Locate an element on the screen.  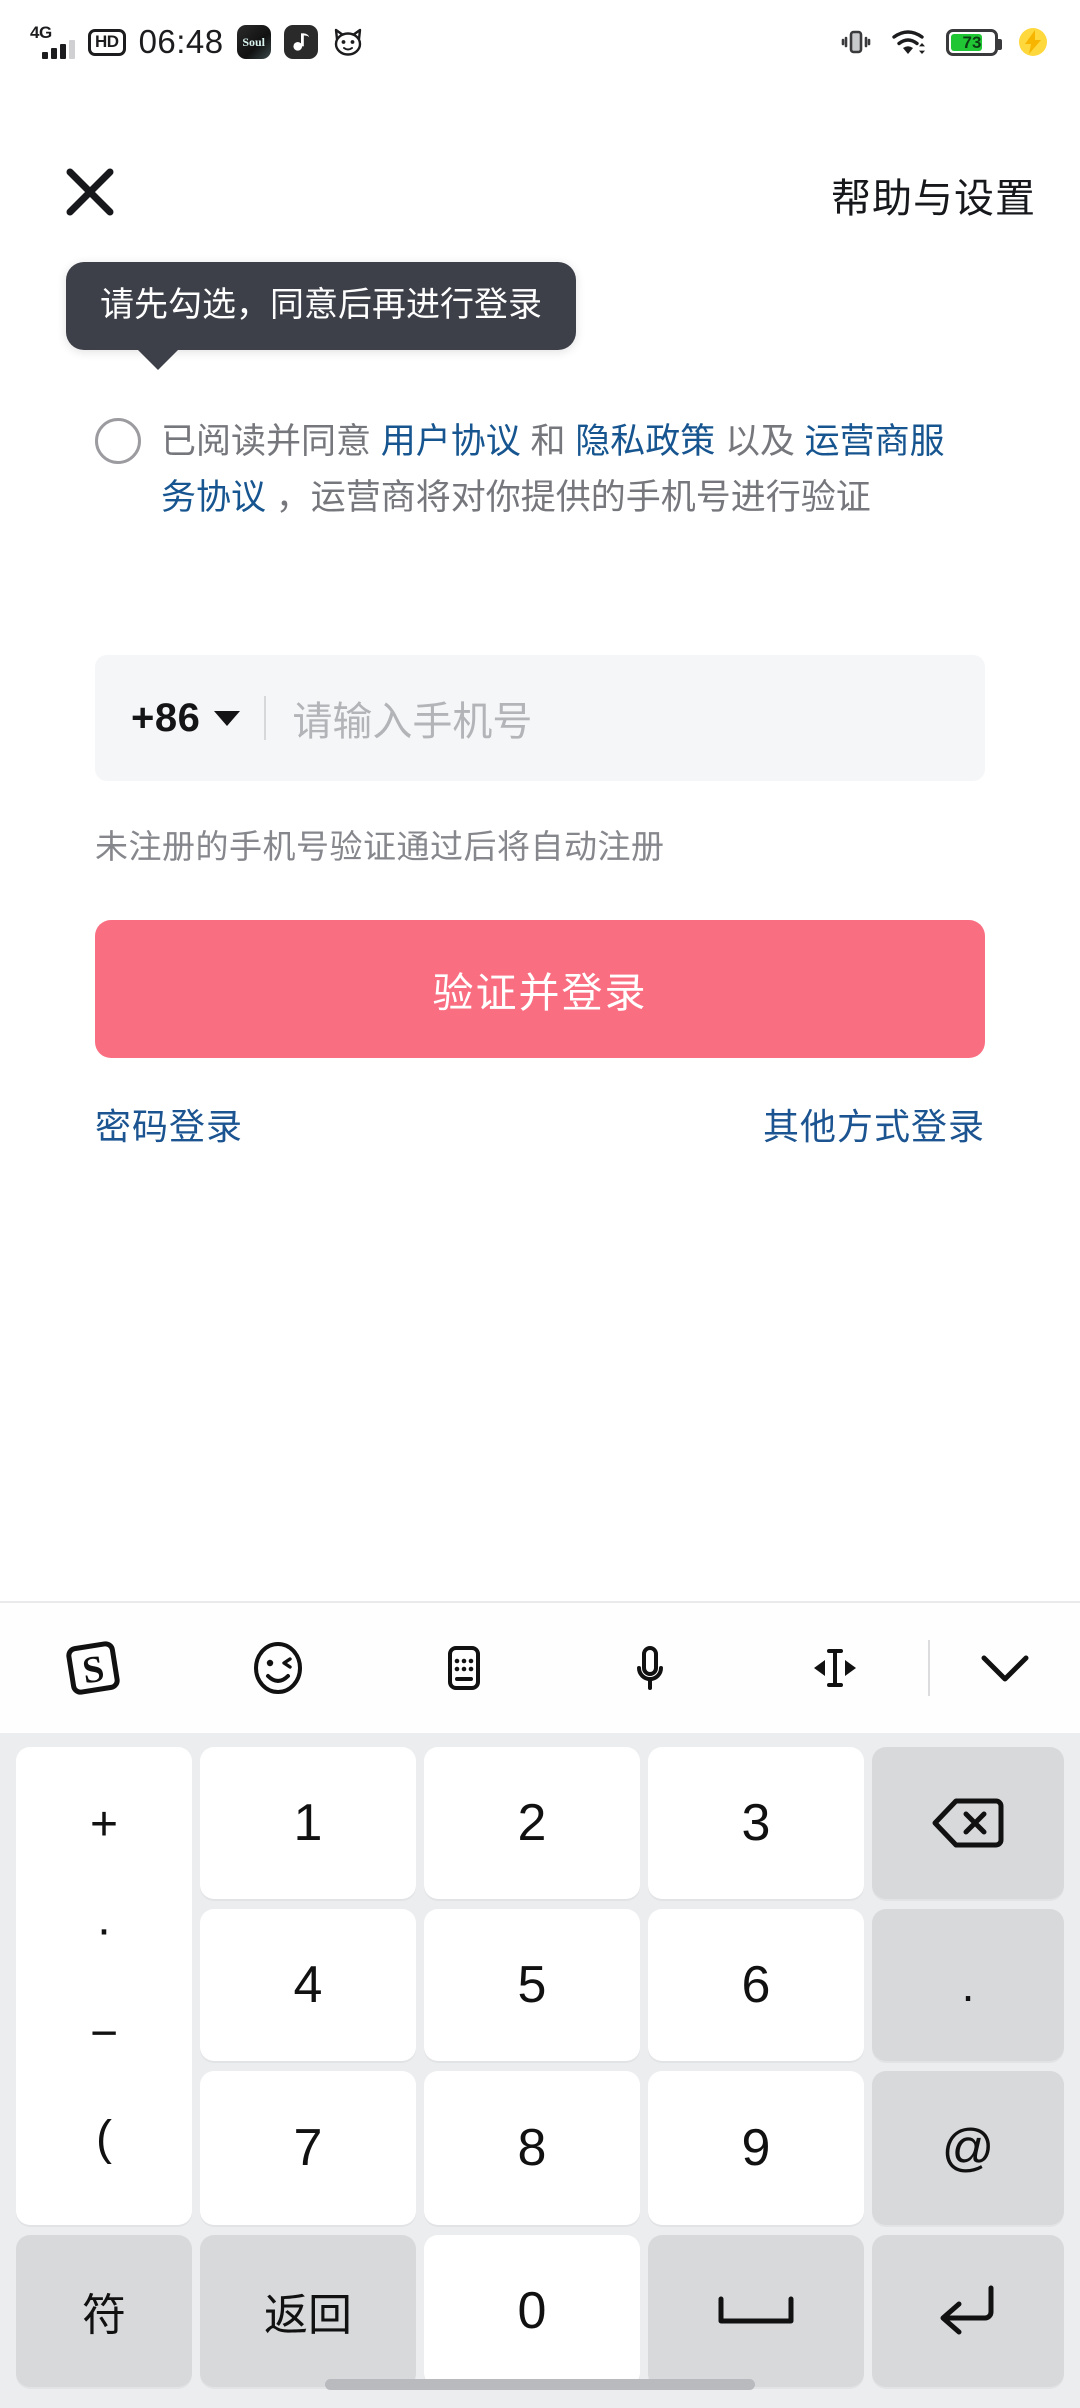
key-enter is located at coordinates (968, 2311).